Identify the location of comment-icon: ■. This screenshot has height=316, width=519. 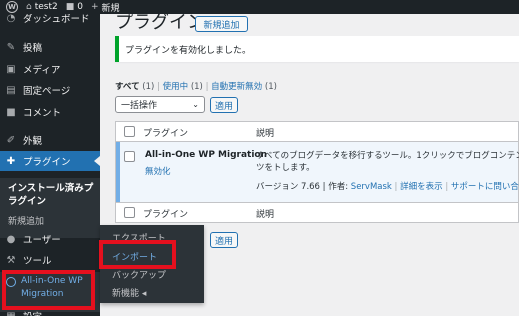
(11, 112).